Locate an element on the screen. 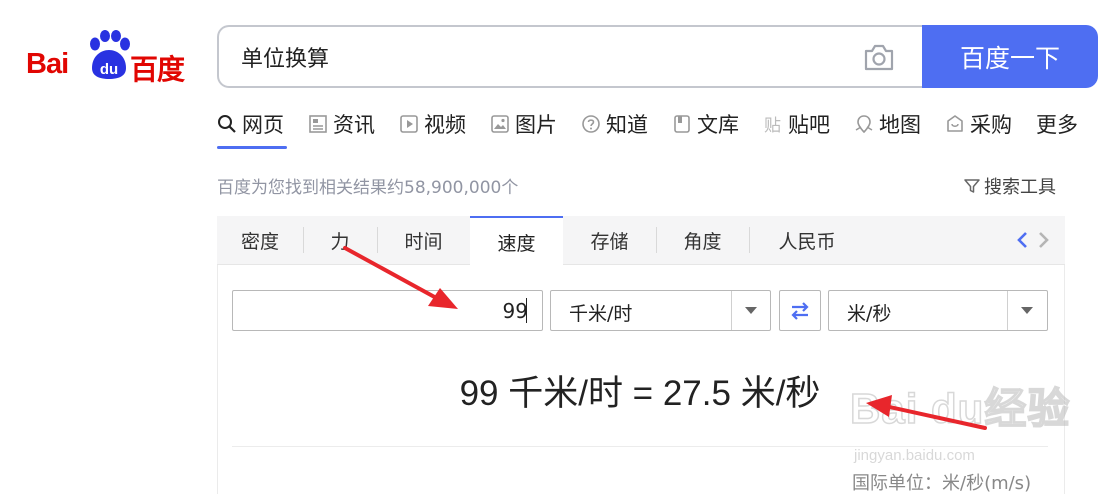 Image resolution: width=1110 pixels, height=494 pixels. nav-item-purchase: 采购 is located at coordinates (978, 124).